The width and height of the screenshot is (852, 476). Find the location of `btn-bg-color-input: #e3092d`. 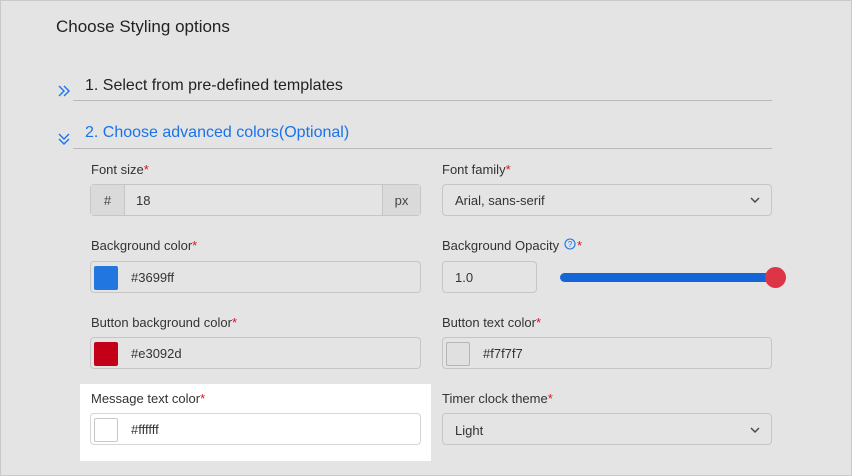

btn-bg-color-input: #e3092d is located at coordinates (255, 353).